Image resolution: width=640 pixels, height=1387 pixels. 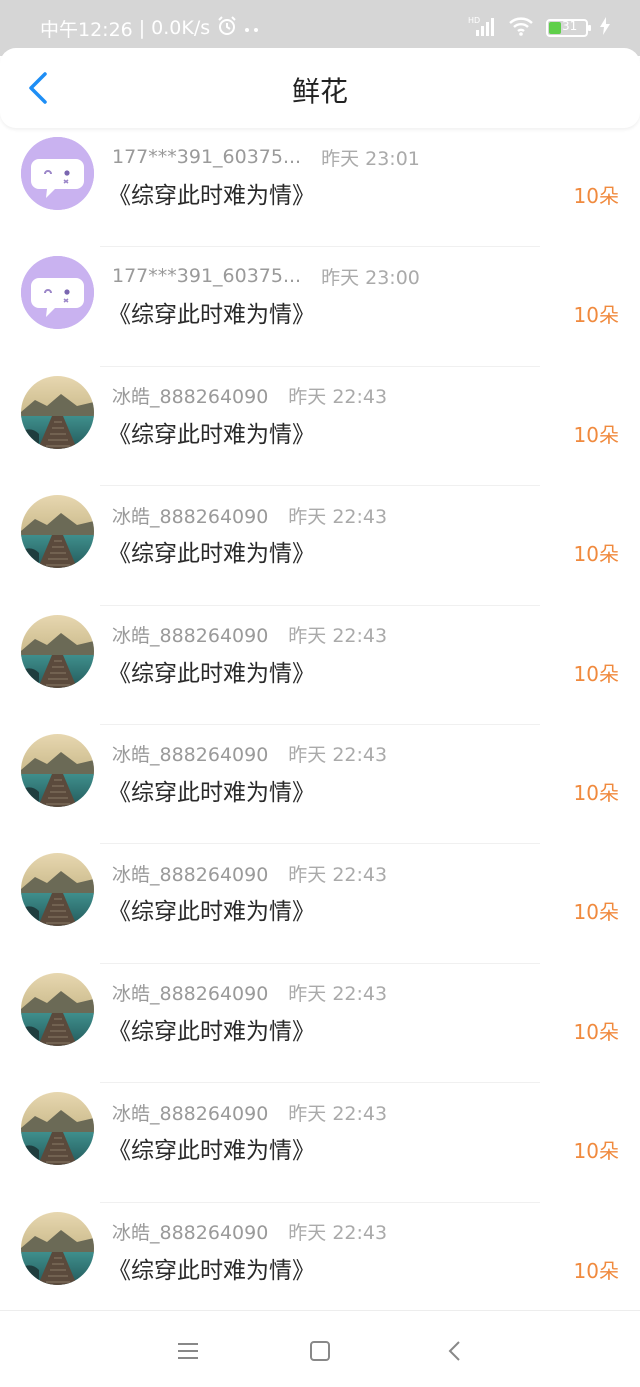 What do you see at coordinates (370, 158) in the screenshot?
I see `gift-time: 昨天 23:01` at bounding box center [370, 158].